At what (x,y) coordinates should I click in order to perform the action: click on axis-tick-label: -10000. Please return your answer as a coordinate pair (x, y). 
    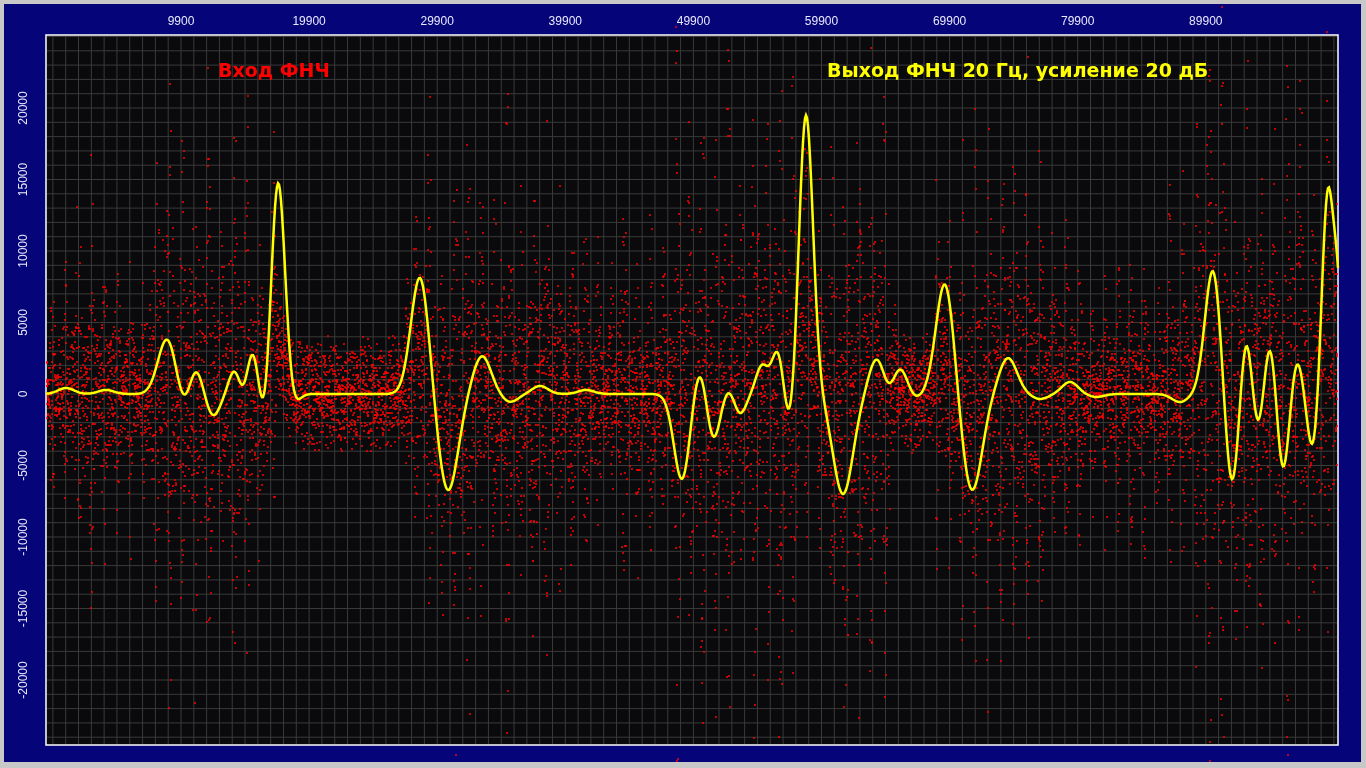
    Looking at the image, I should click on (23, 537).